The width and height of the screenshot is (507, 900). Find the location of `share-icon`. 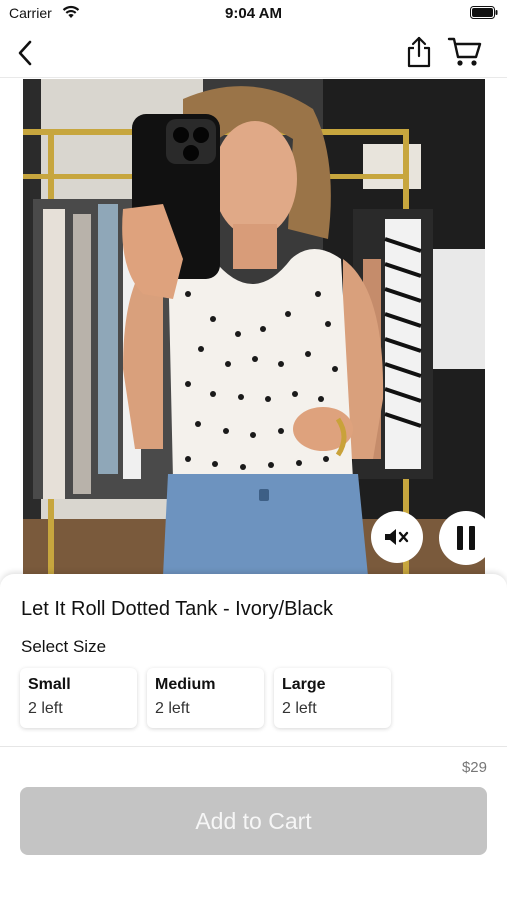

share-icon is located at coordinates (419, 52).